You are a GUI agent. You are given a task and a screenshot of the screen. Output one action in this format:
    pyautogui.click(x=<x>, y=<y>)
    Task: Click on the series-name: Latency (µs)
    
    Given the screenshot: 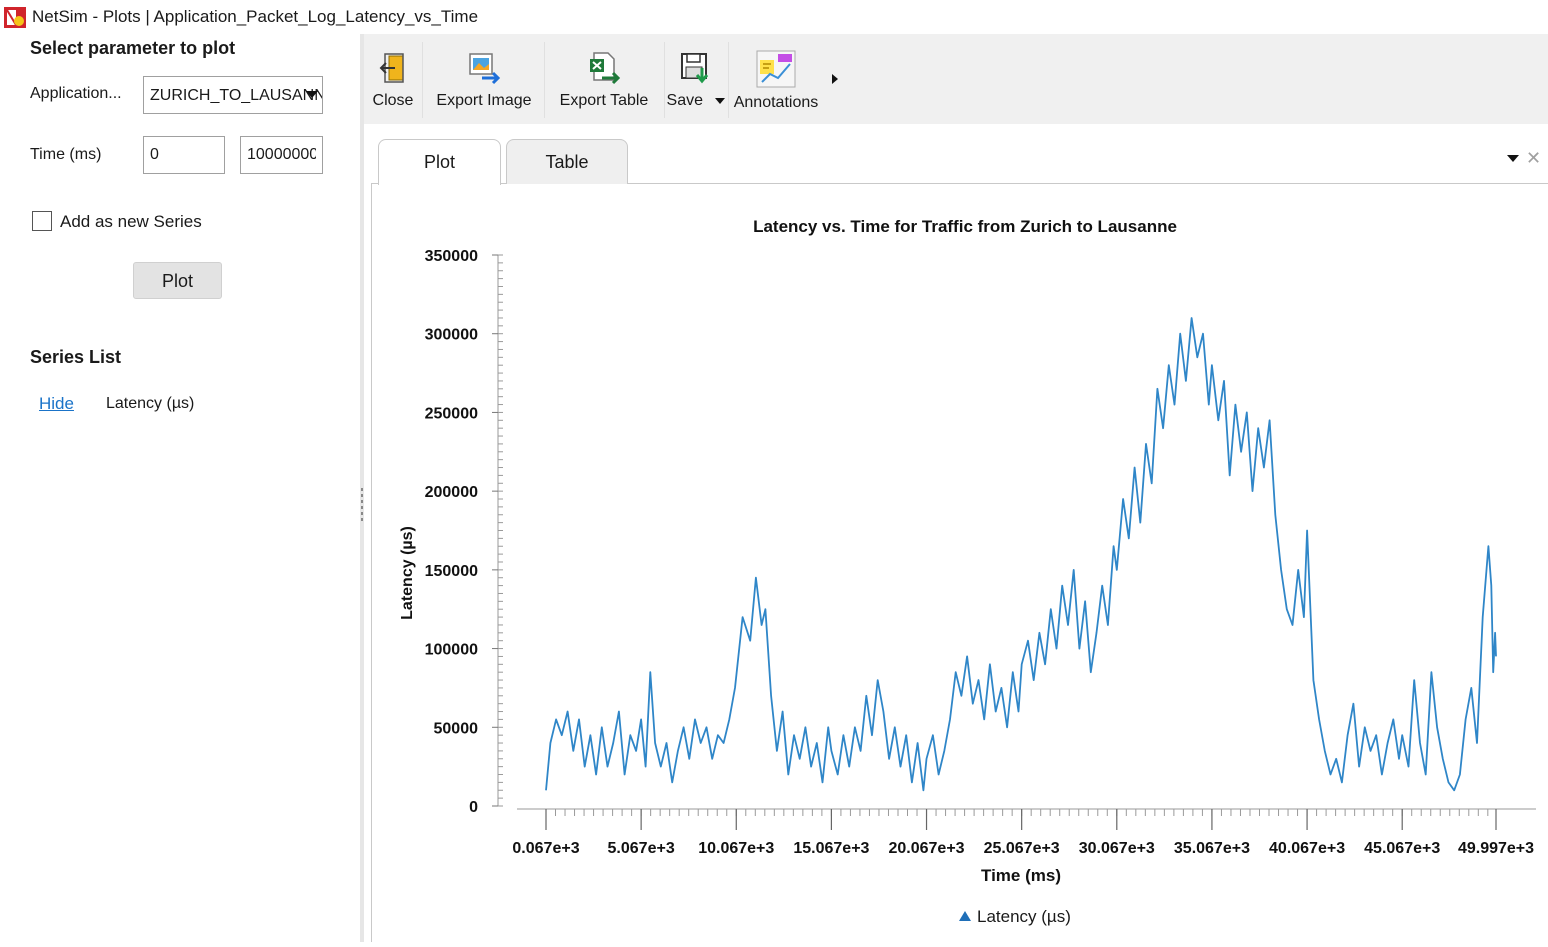 What is the action you would take?
    pyautogui.click(x=150, y=403)
    